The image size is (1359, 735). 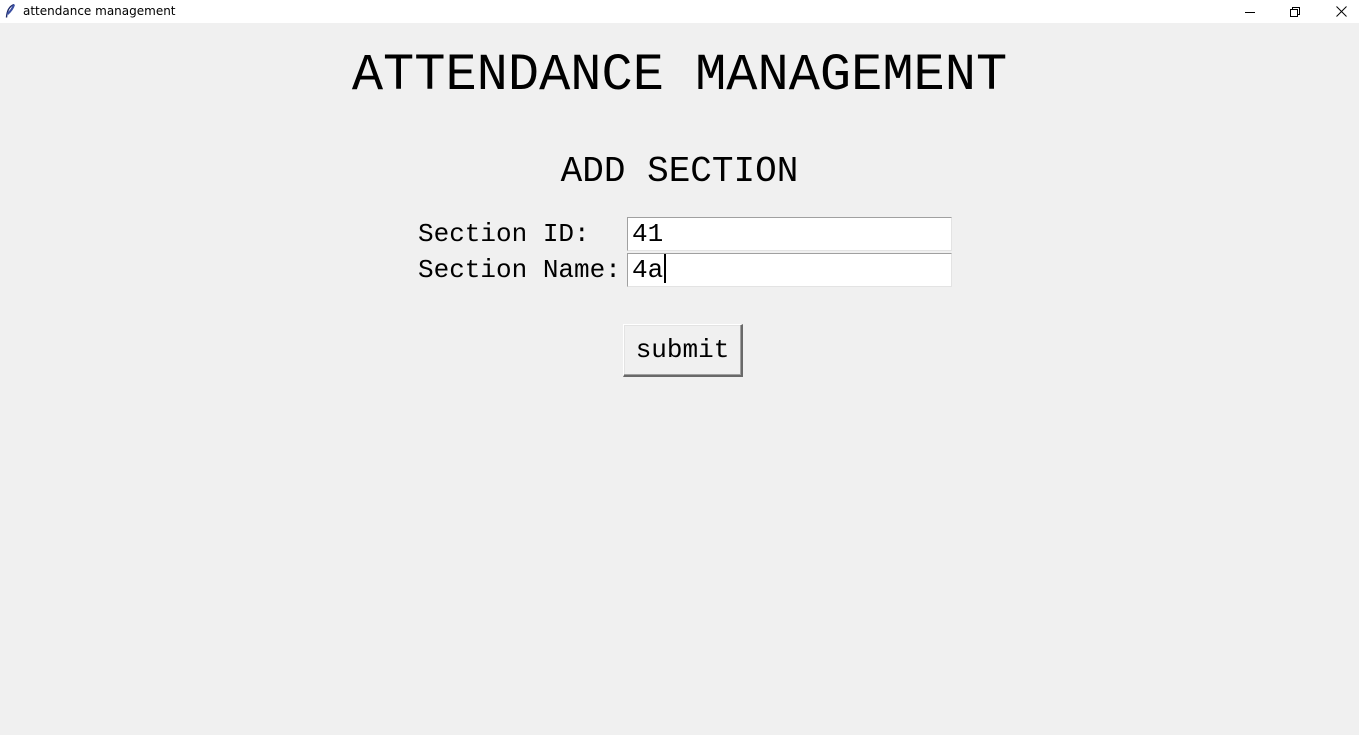 I want to click on section-id-input: 41, so click(x=789, y=234).